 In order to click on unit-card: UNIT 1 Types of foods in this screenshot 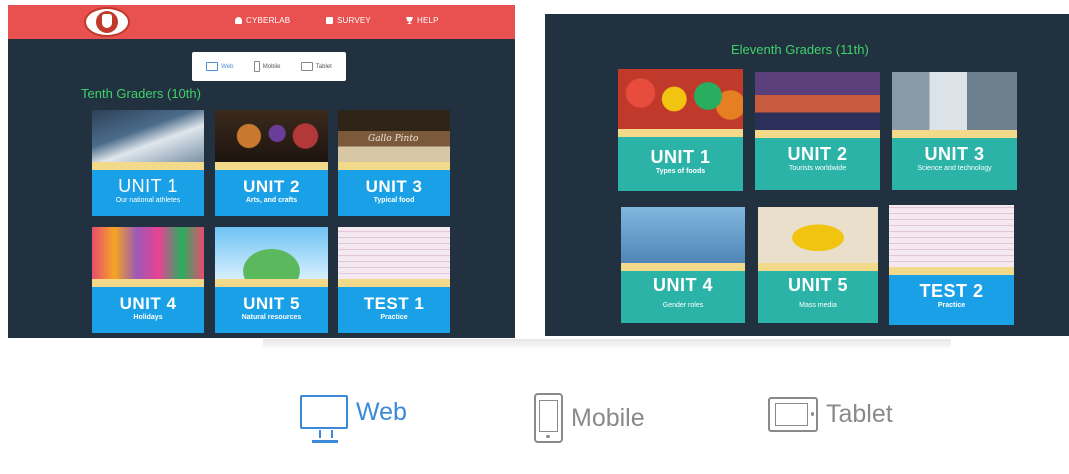, I will do `click(680, 130)`.